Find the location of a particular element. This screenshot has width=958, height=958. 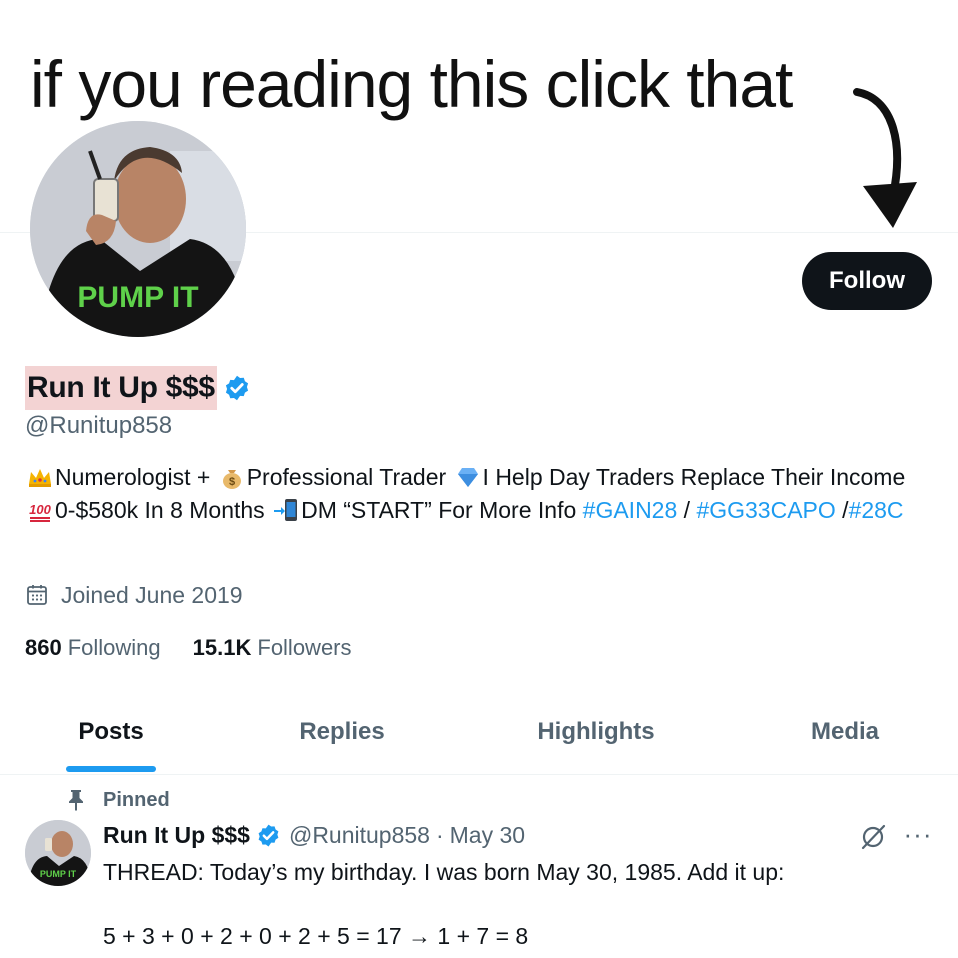

following-link: 860 Following is located at coordinates (93, 648).